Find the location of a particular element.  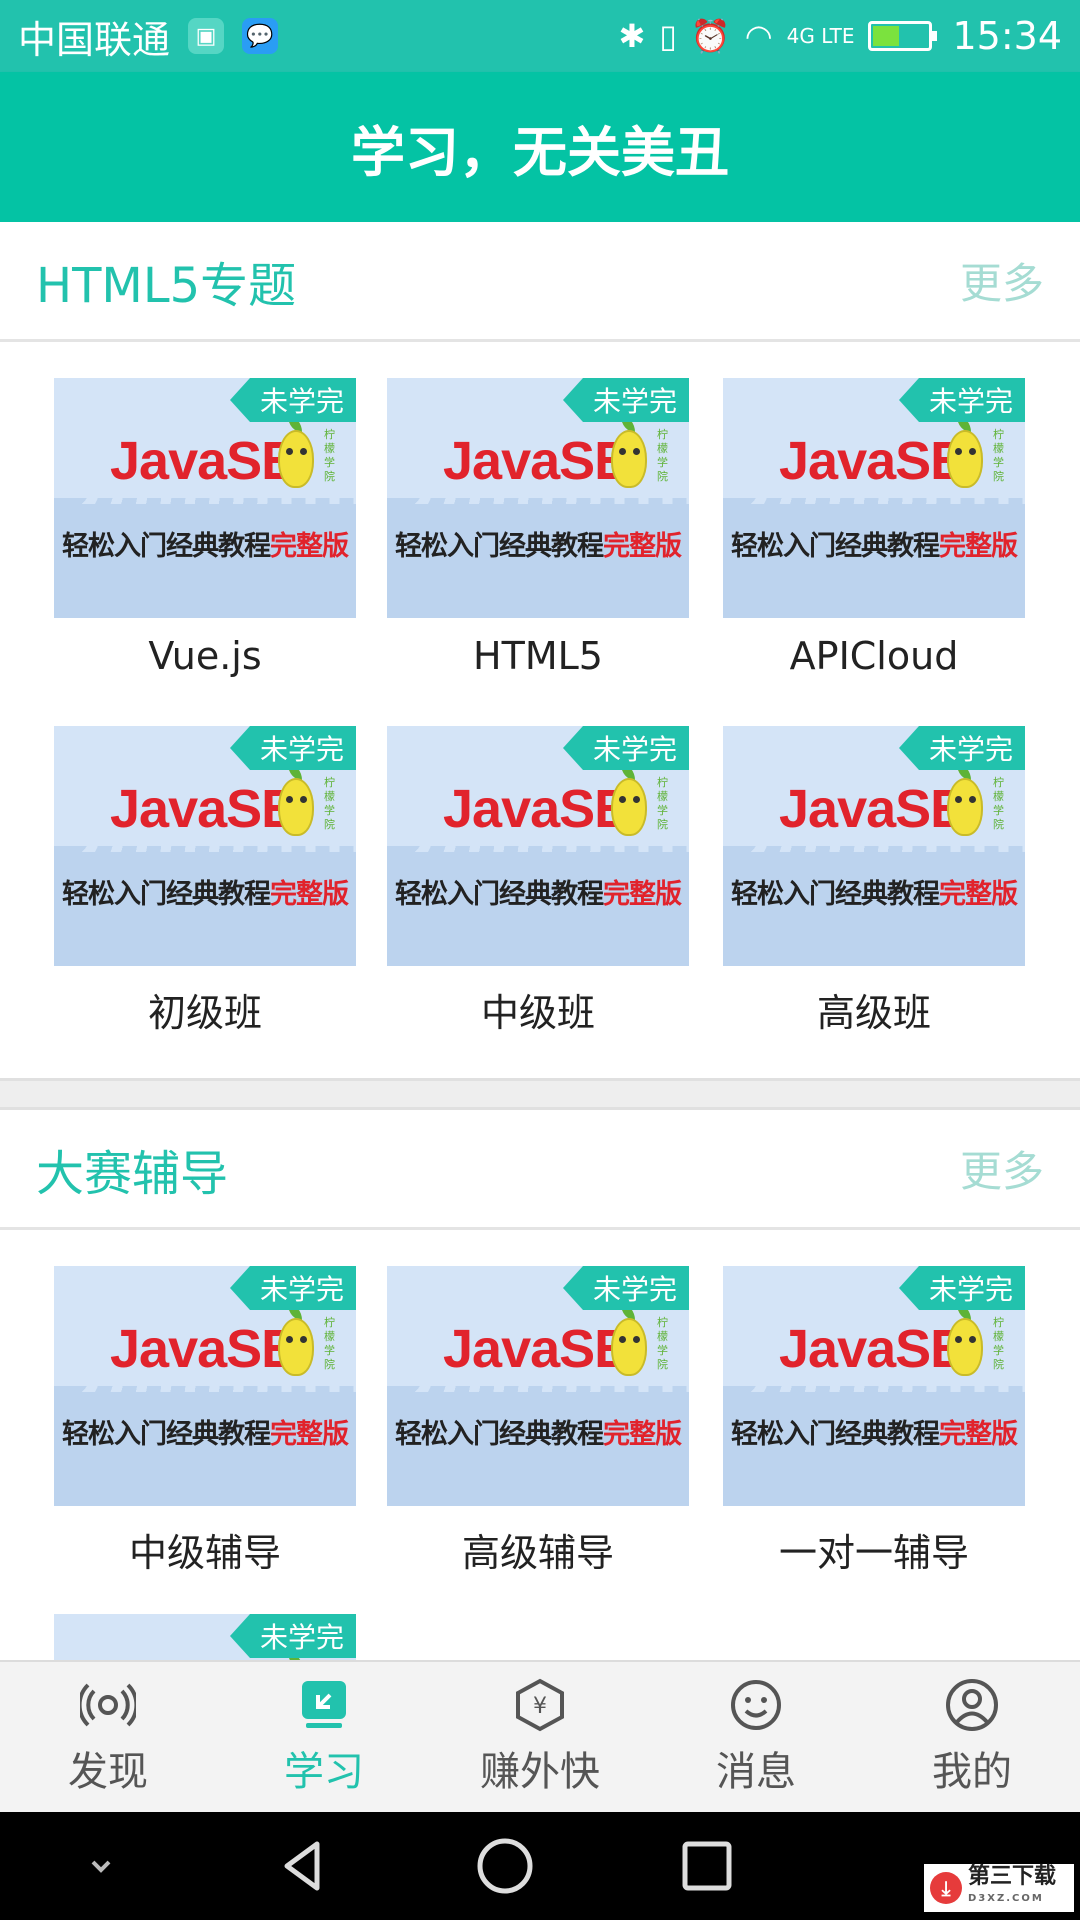

carrier-name: 中国联通 is located at coordinates (94, 39).